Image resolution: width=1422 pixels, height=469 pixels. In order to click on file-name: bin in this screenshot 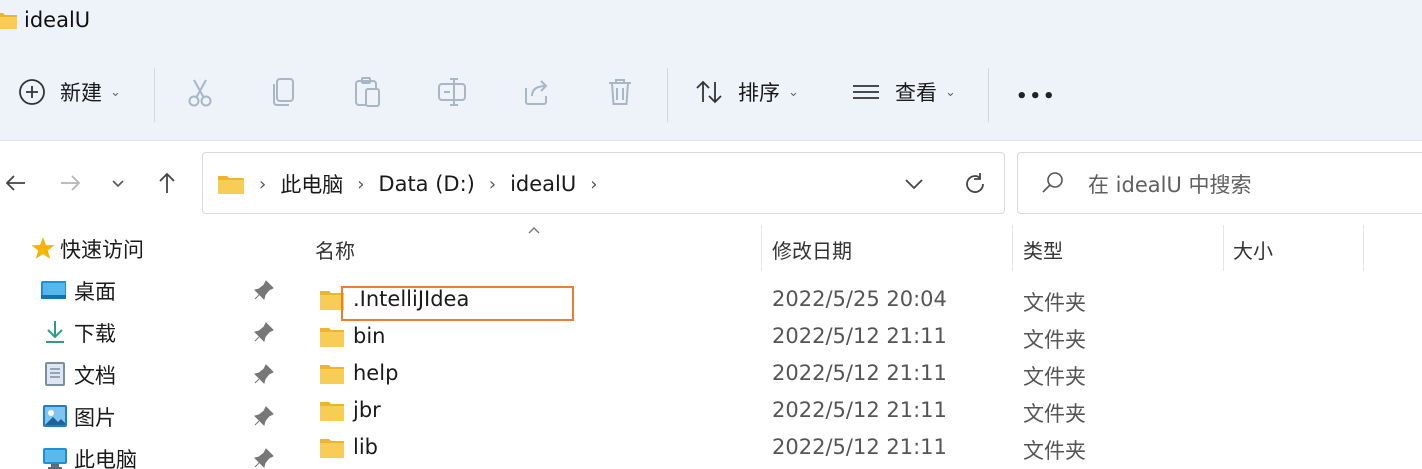, I will do `click(369, 336)`.